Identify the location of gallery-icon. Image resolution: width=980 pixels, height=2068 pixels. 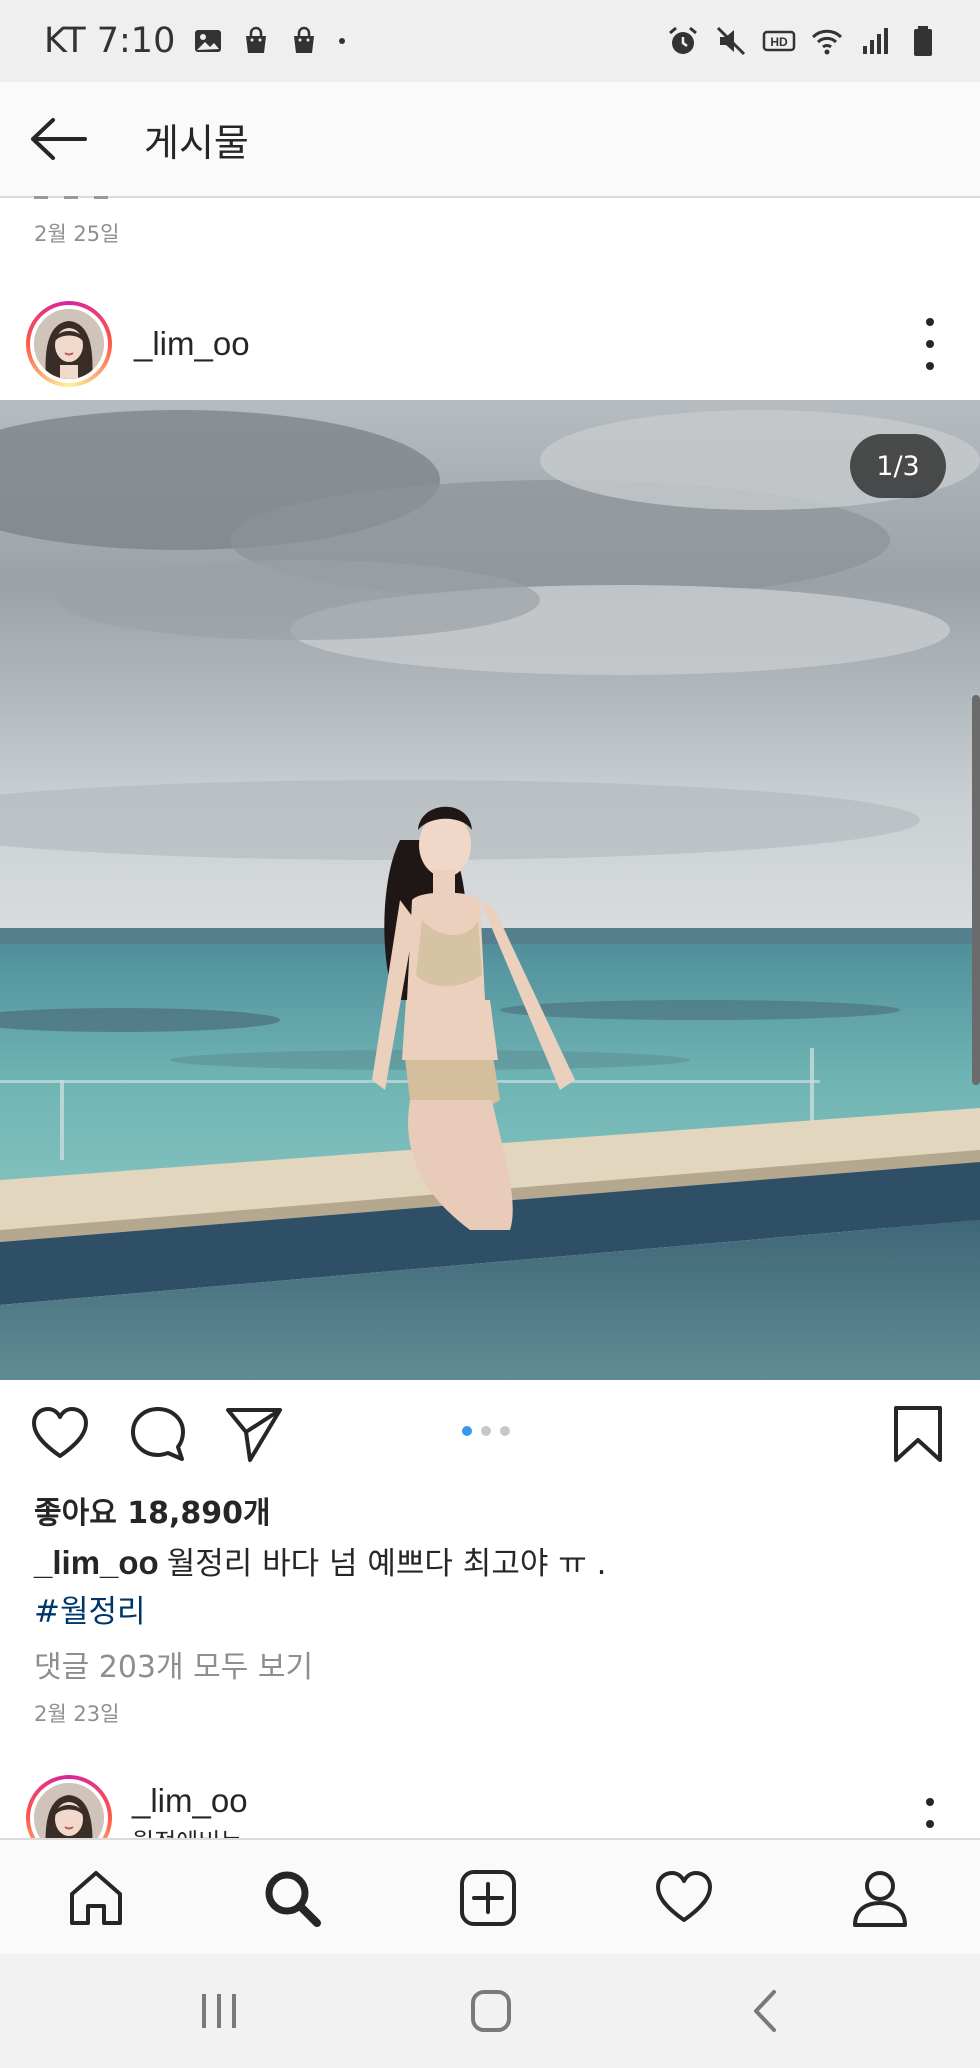
(208, 41).